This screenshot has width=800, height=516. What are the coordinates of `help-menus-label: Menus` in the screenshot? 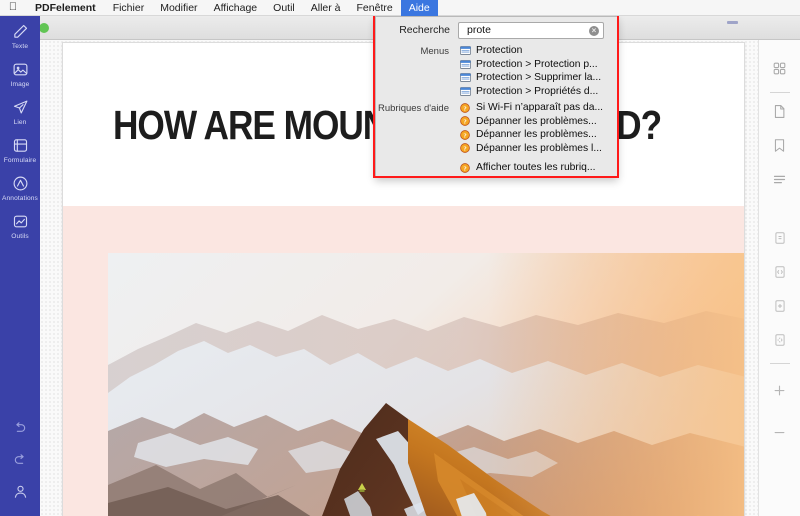 It's located at (434, 51).